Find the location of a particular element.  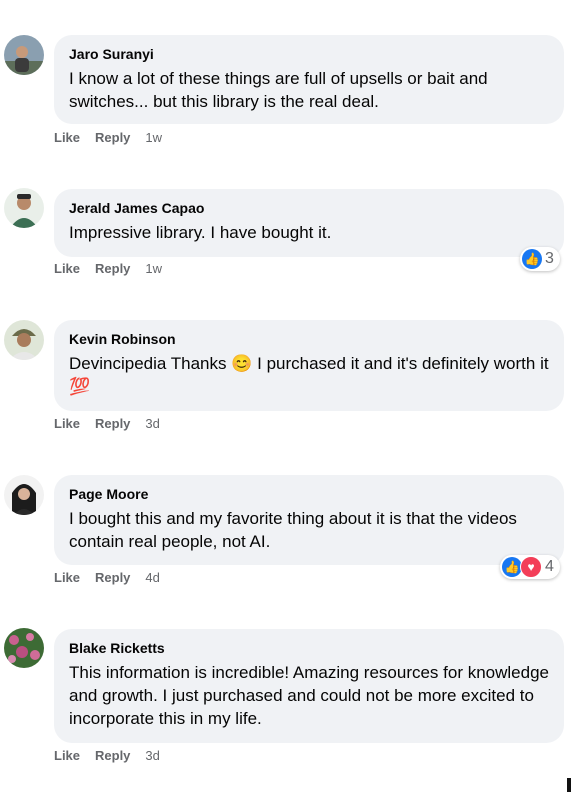

reaction-count: 3 is located at coordinates (549, 258).